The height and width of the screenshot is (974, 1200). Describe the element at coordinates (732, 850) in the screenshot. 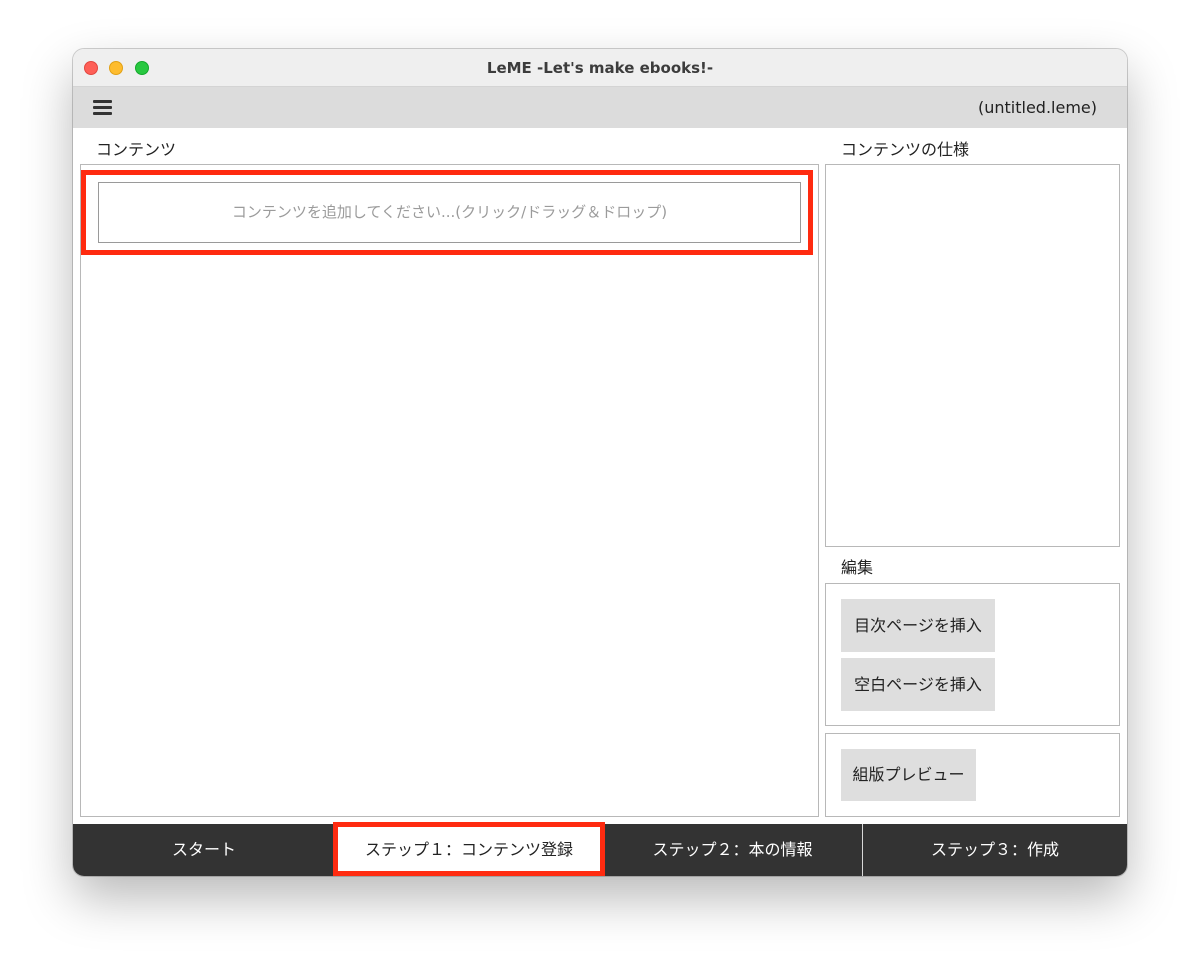

I see `step-2-tab: ステップ２：本の情報` at that location.